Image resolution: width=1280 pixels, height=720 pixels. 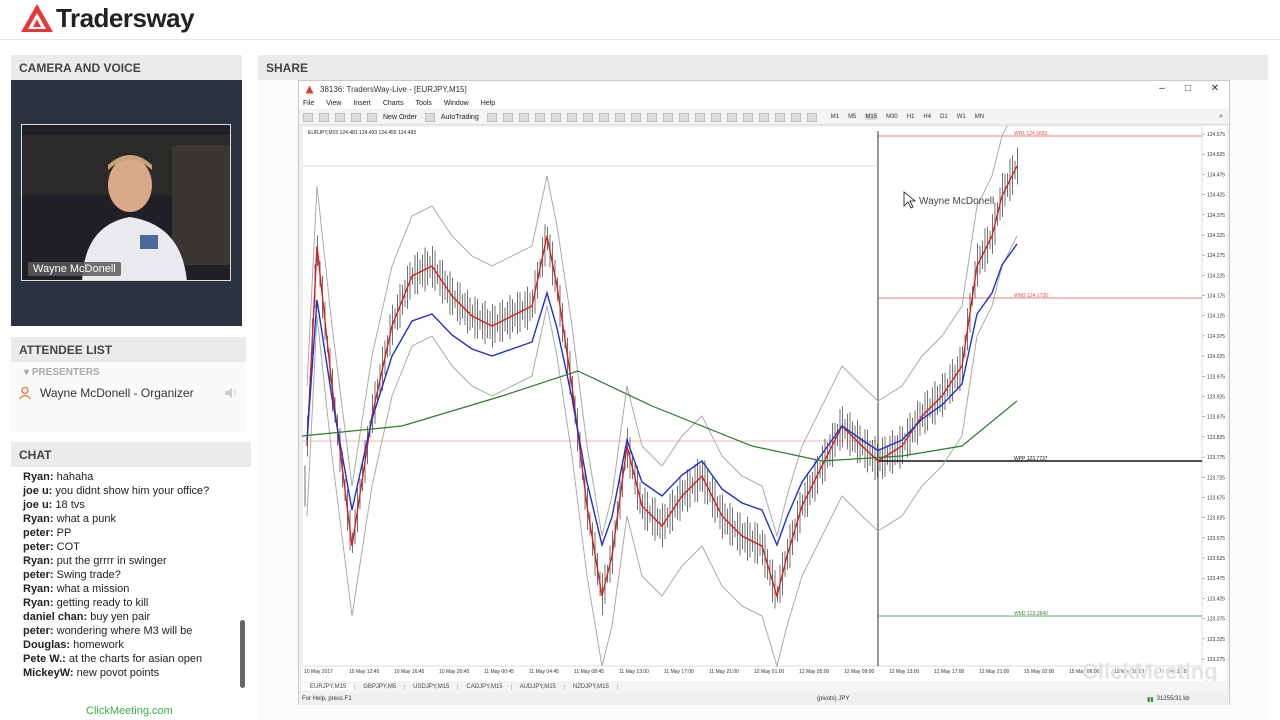 What do you see at coordinates (1216, 276) in the screenshot?
I see `price-tick-label: 124.225` at bounding box center [1216, 276].